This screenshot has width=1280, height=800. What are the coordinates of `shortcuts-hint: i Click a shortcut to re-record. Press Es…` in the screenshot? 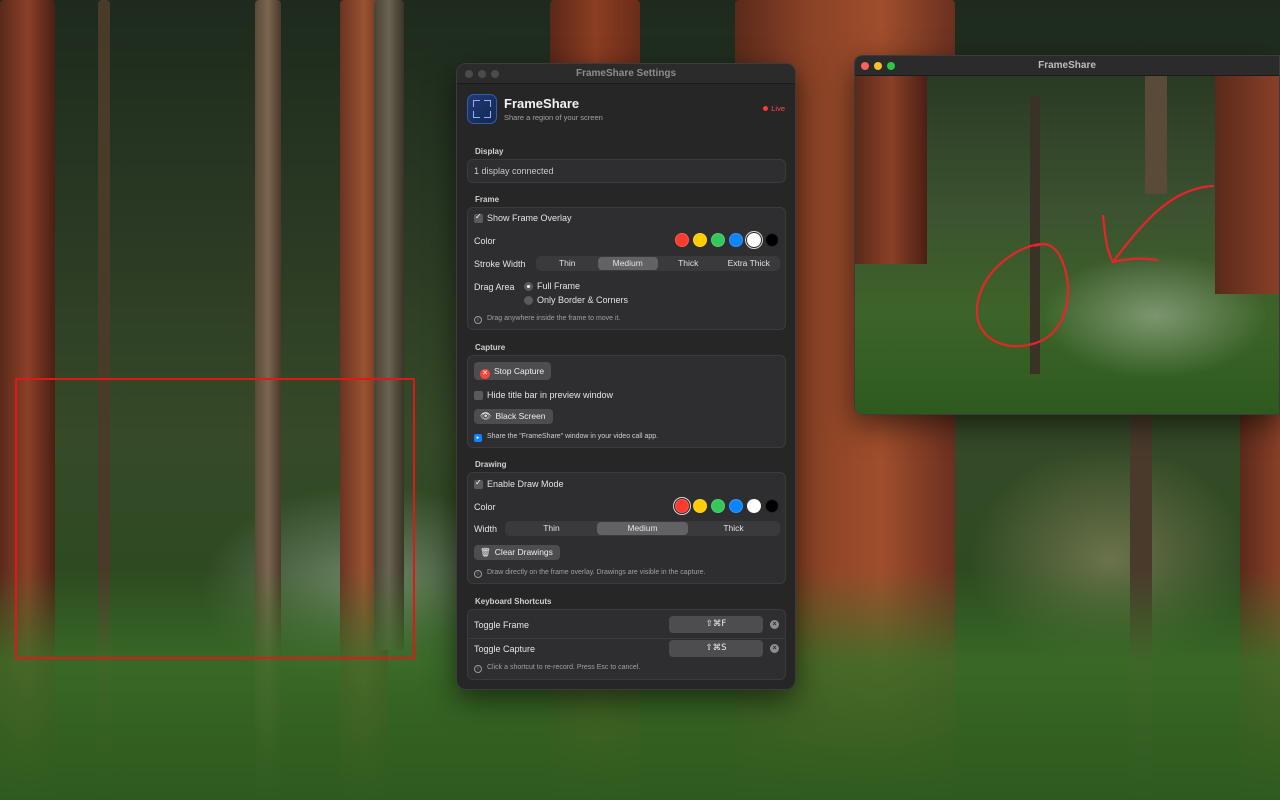 It's located at (557, 668).